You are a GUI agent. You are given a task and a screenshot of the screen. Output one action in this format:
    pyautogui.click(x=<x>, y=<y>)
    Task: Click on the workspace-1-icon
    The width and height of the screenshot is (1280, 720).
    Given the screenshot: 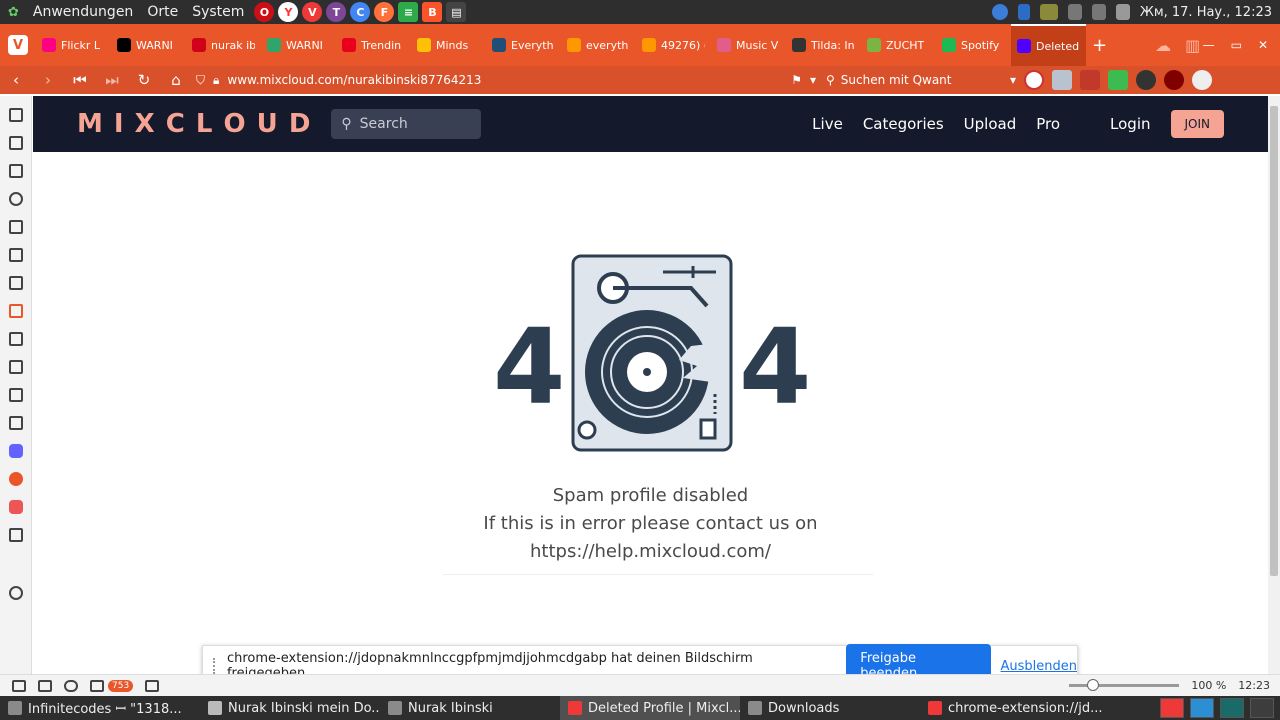 What is the action you would take?
    pyautogui.click(x=1172, y=708)
    